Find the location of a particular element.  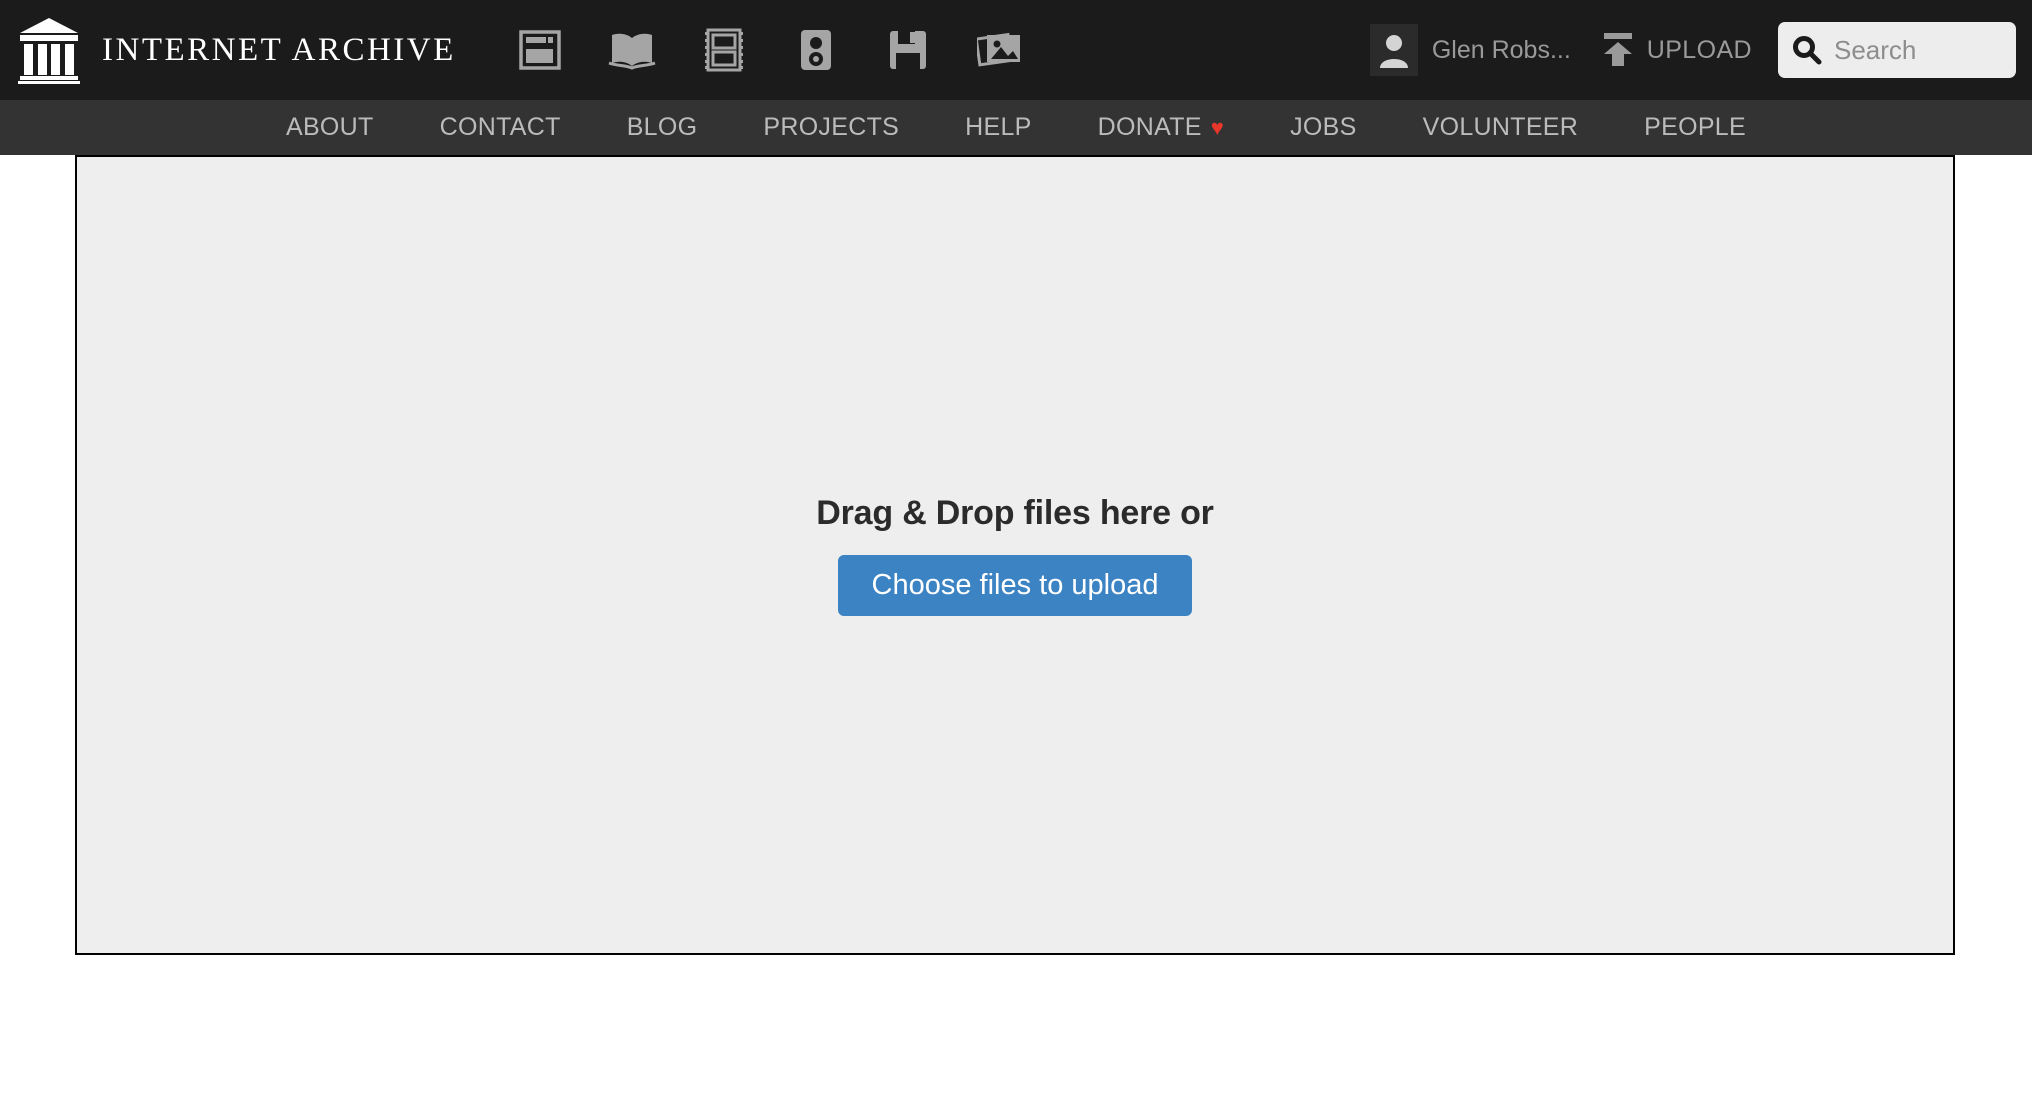

choose-files-button: Choose files to upload is located at coordinates (1015, 585).